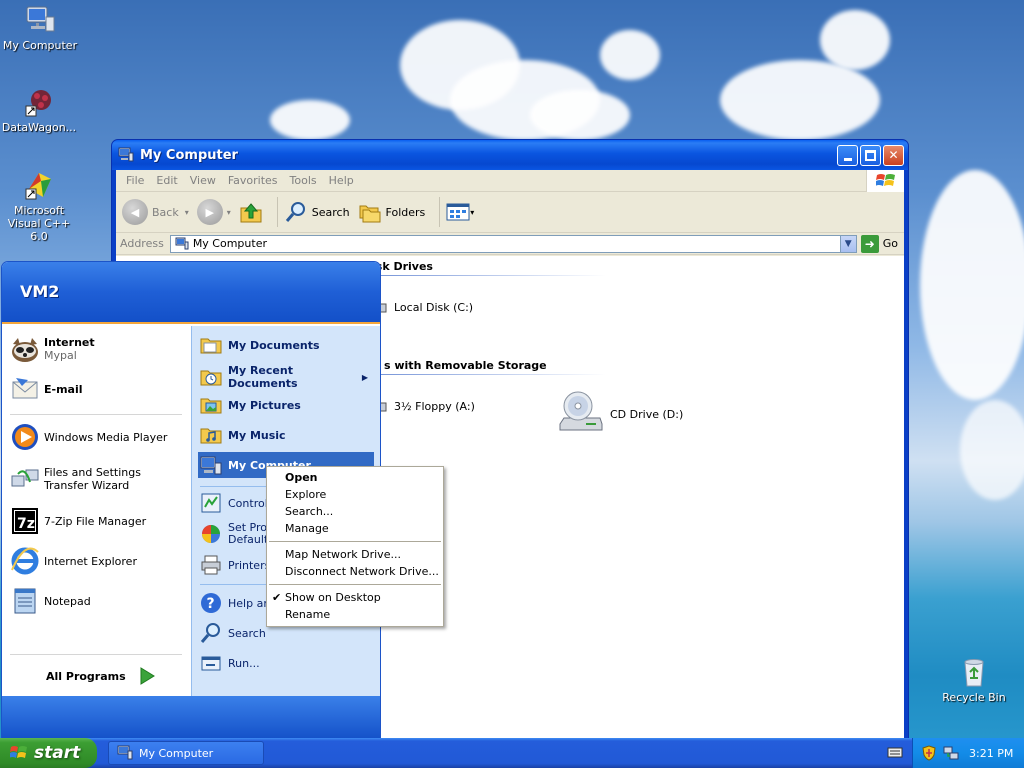  What do you see at coordinates (50, 601) in the screenshot?
I see `start-item-notepad: Notepad` at bounding box center [50, 601].